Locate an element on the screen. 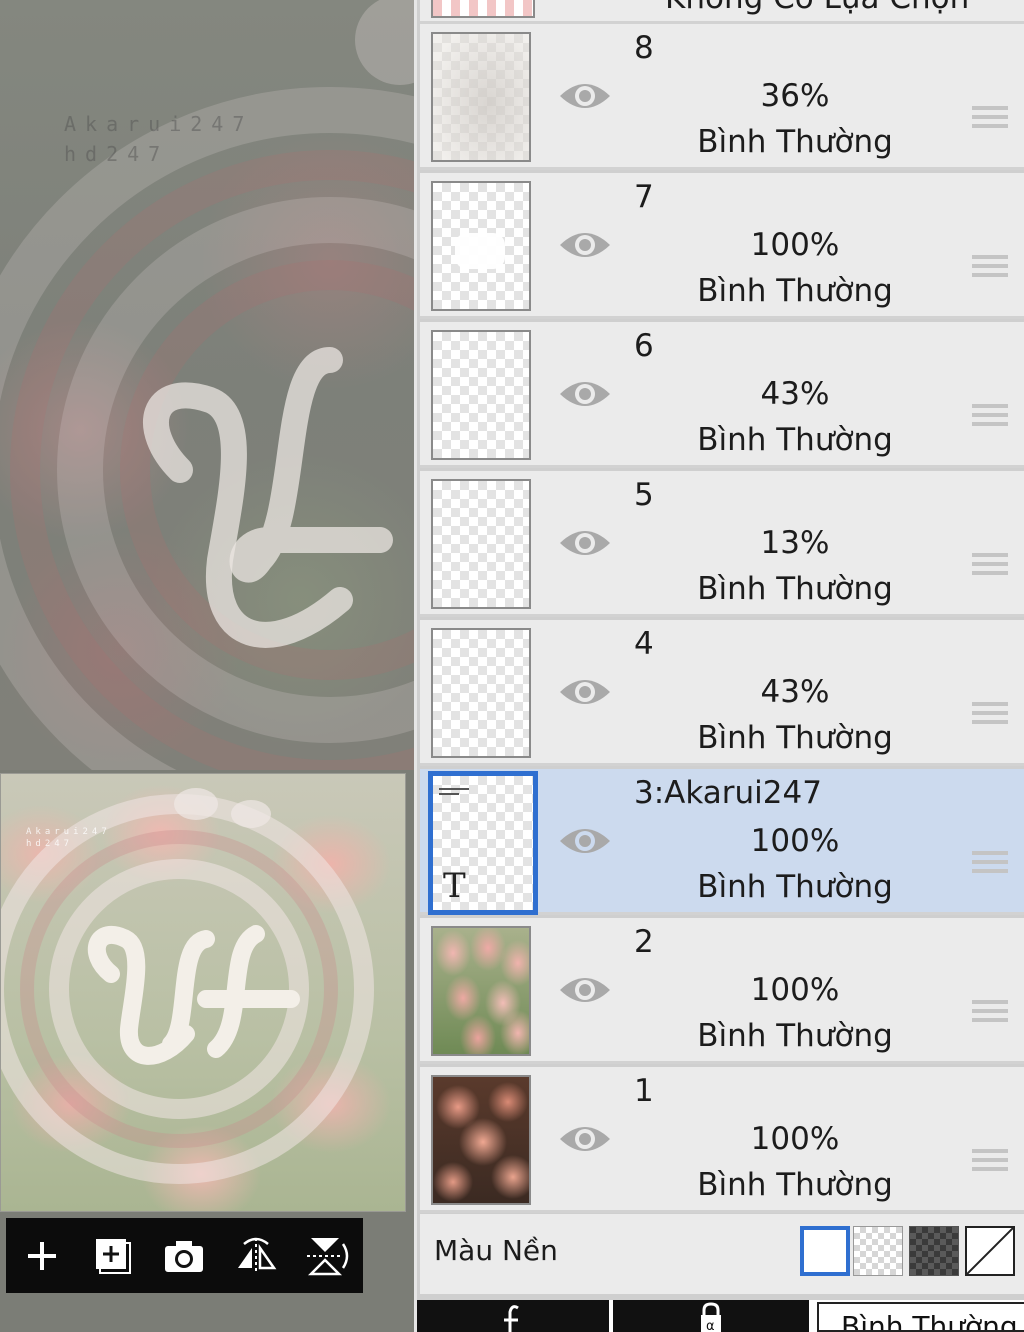 Image resolution: width=1024 pixels, height=1332 pixels. lock-alpha-icon: α is located at coordinates (711, 1317).